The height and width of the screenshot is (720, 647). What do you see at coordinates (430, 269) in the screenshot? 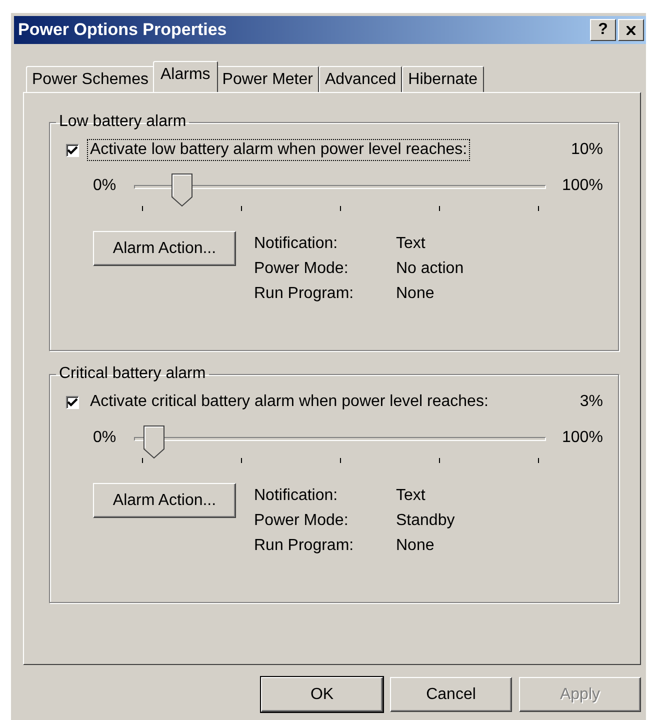
I see `detail-value: No action` at bounding box center [430, 269].